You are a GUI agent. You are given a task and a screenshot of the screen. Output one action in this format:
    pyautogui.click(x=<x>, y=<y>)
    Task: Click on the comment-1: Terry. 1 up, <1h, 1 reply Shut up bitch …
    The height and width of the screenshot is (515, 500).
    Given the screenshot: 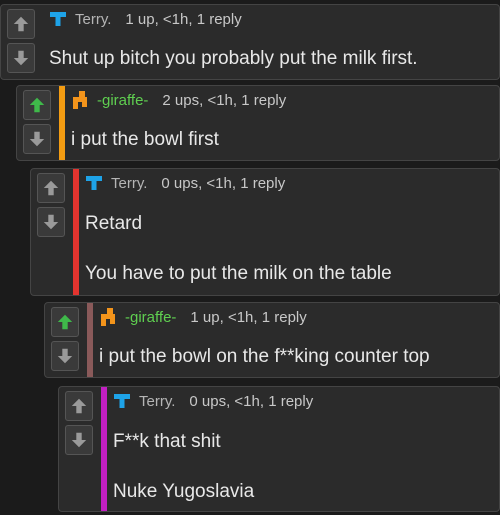 What is the action you would take?
    pyautogui.click(x=250, y=42)
    